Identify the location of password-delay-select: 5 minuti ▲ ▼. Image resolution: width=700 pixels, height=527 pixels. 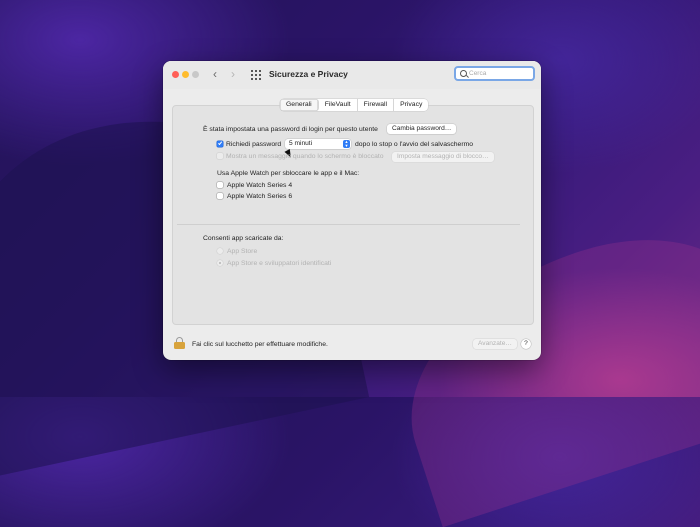
(318, 144).